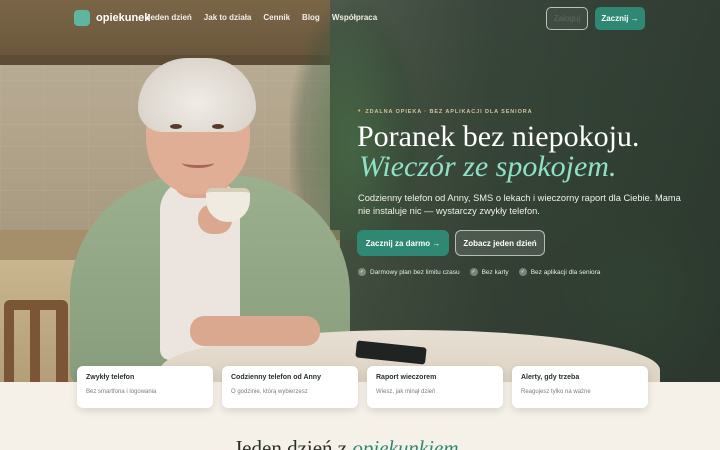 Image resolution: width=720 pixels, height=450 pixels. What do you see at coordinates (498, 136) in the screenshot?
I see `hero-headline: Poranek bez niepokoju.` at bounding box center [498, 136].